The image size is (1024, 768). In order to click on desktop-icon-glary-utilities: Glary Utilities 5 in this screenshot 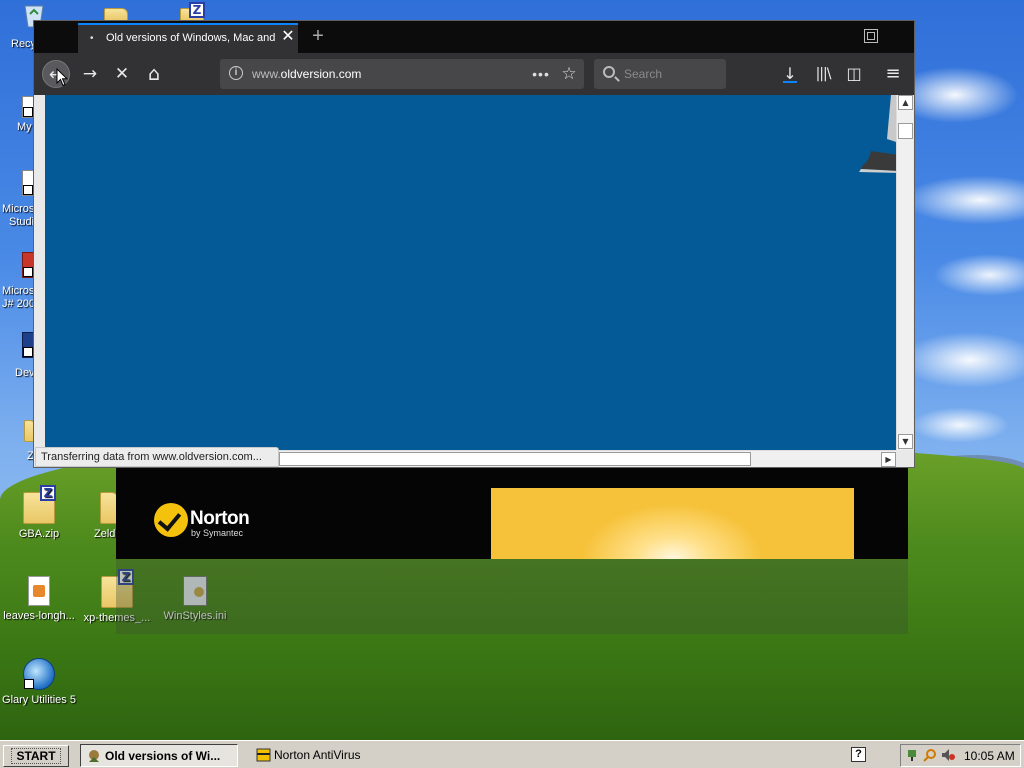, I will do `click(39, 682)`.